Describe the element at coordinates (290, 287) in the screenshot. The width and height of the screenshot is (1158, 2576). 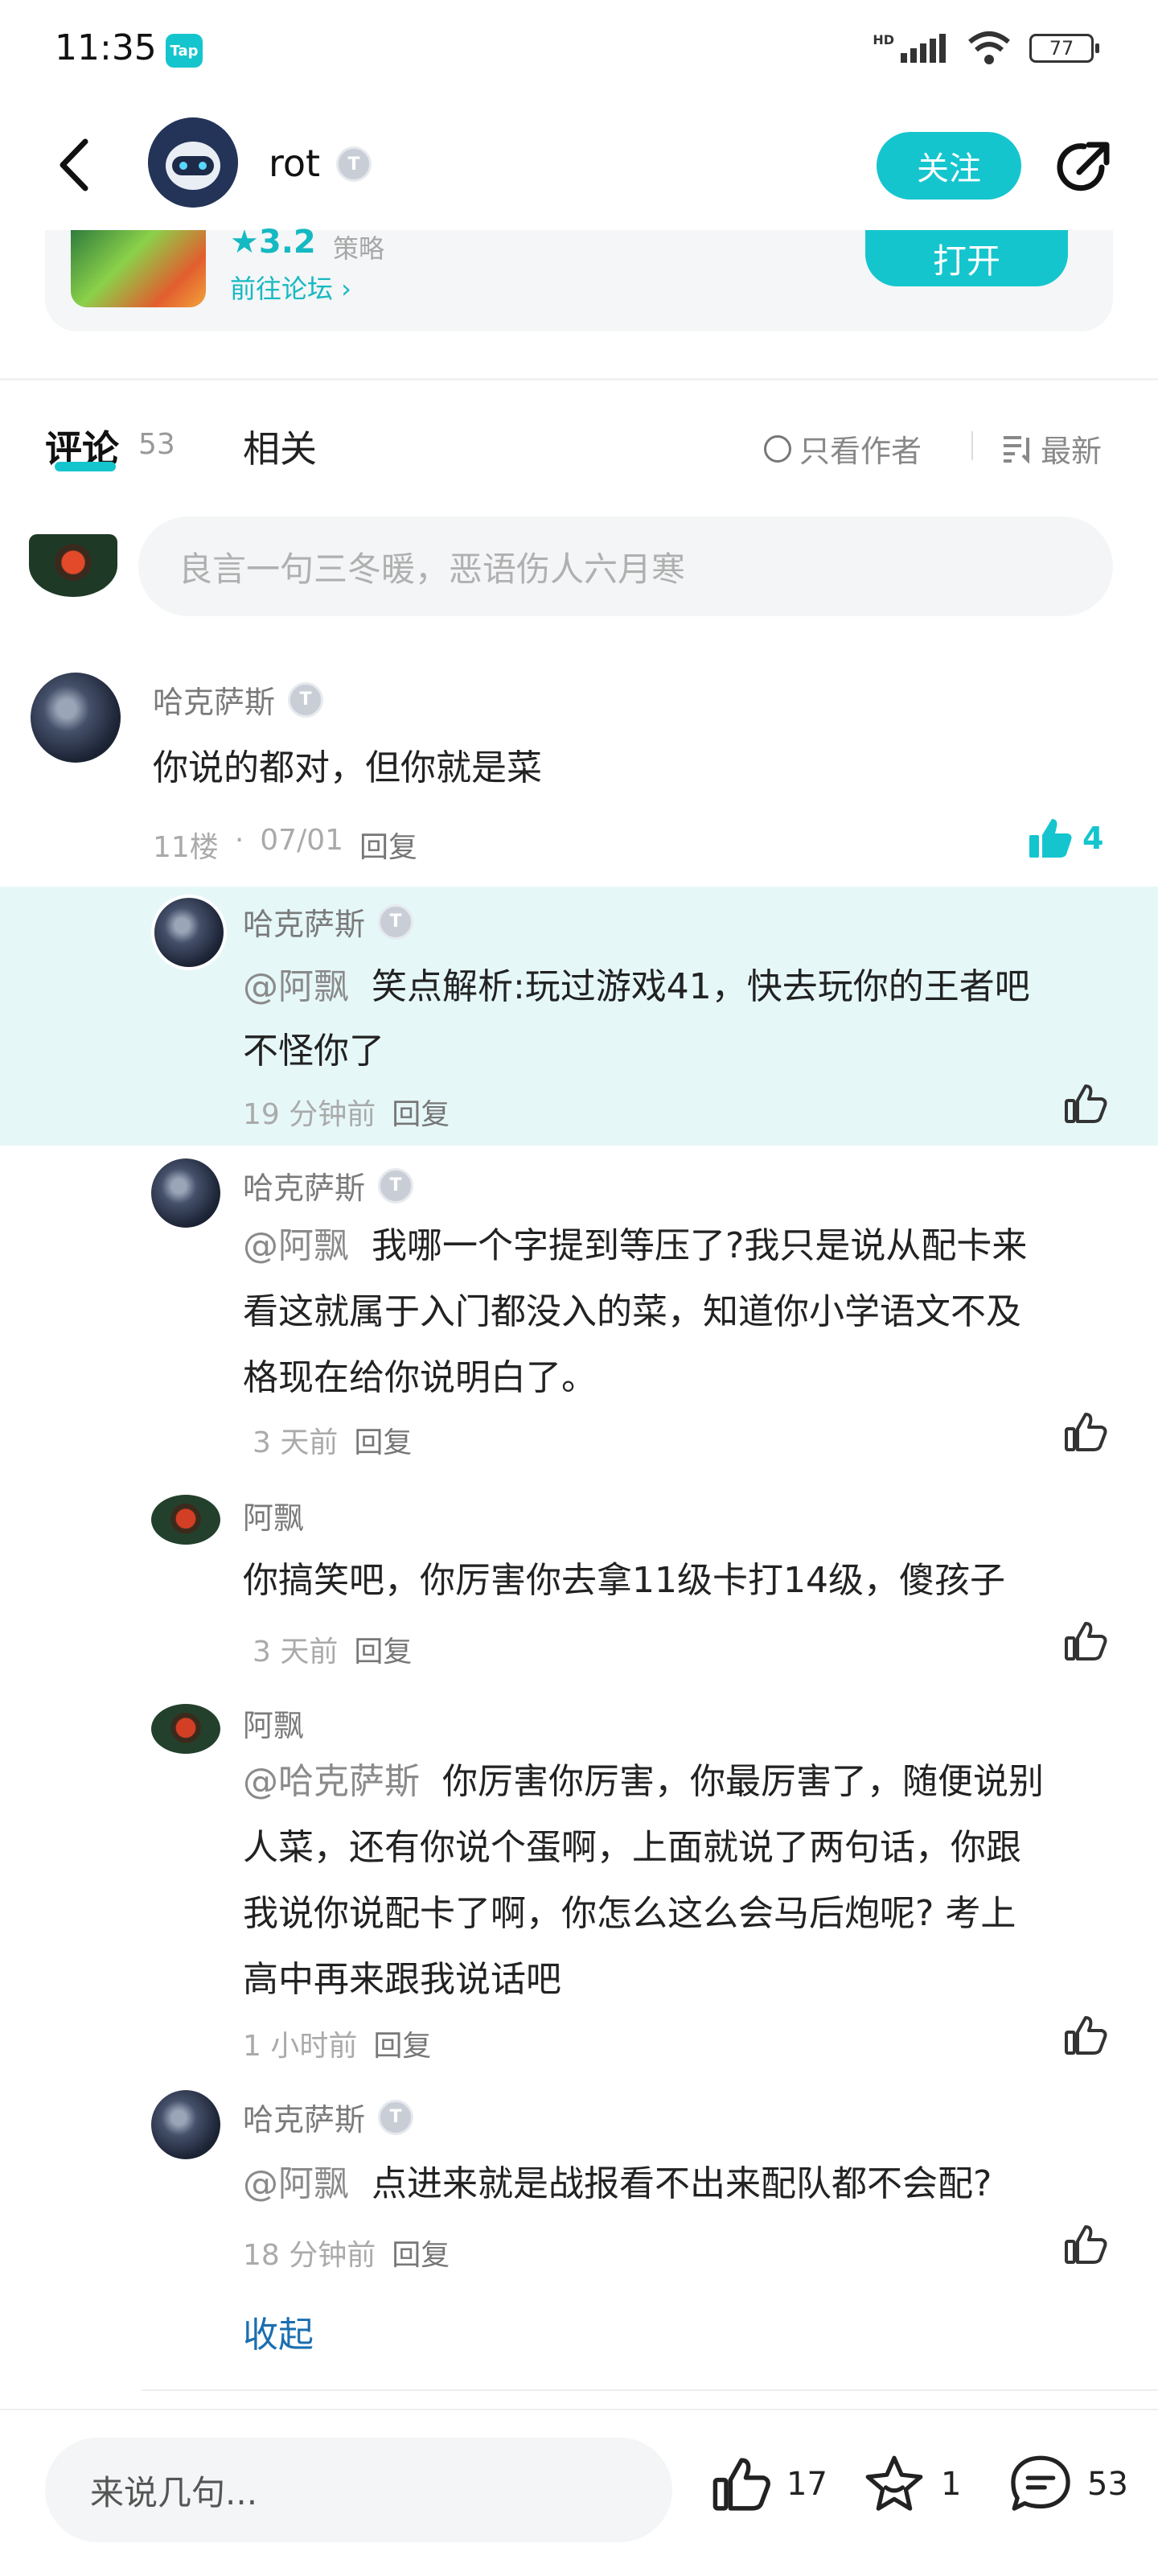
I see `forum-link: 前往论坛 ›` at that location.